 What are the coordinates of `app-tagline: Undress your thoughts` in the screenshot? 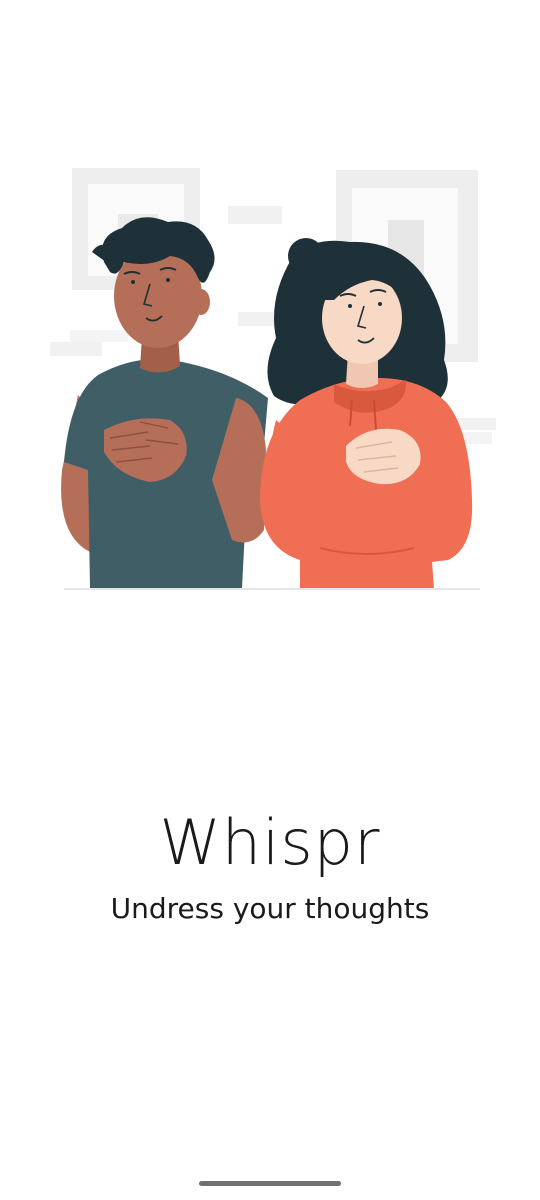 It's located at (270, 908).